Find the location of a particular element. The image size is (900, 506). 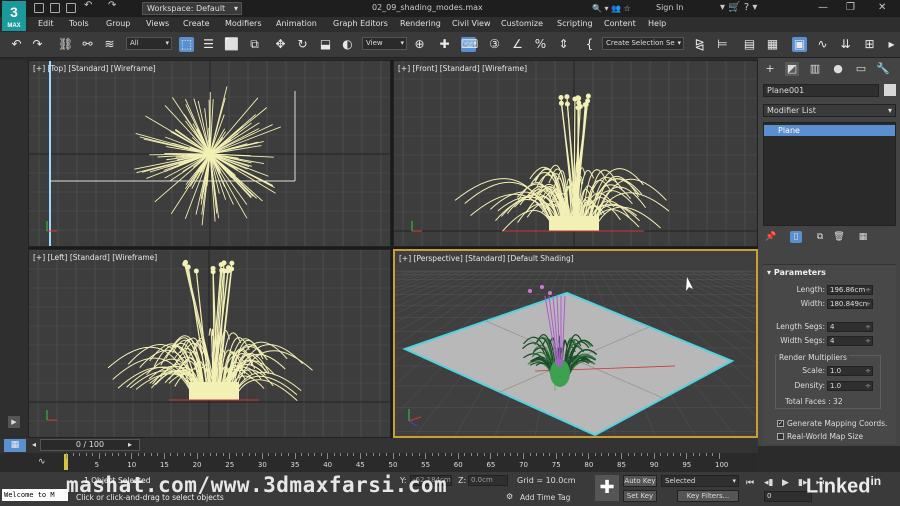

menu-help: Help is located at coordinates (657, 23).